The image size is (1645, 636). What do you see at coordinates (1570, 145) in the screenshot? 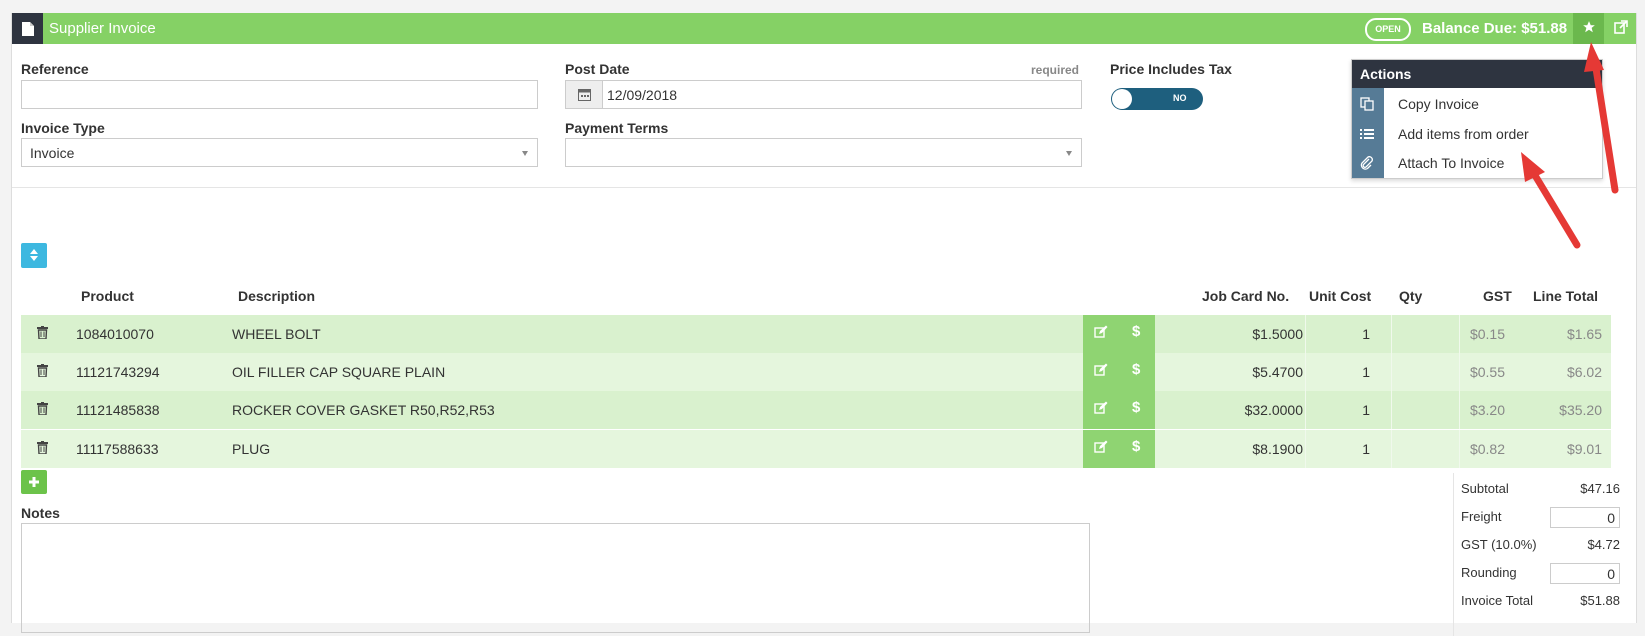
I see `annotation-arrows` at bounding box center [1570, 145].